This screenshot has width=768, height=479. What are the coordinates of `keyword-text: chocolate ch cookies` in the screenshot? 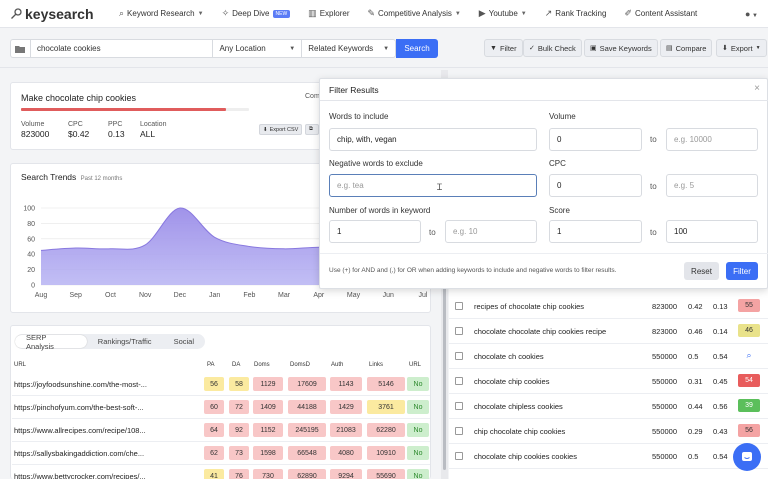 It's located at (509, 356).